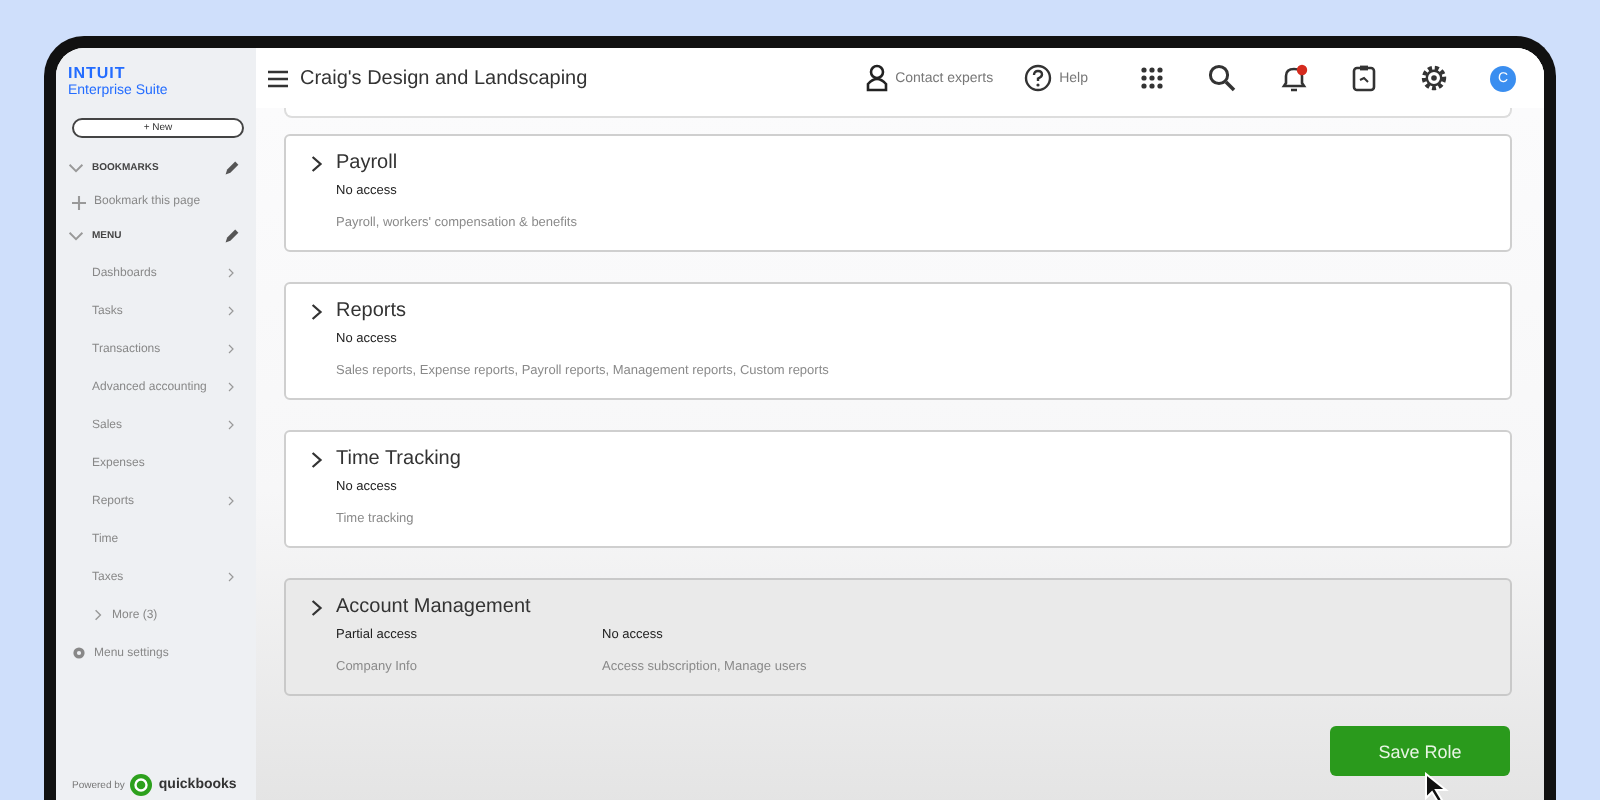 The height and width of the screenshot is (800, 1600). I want to click on chevron-right-icon, so click(98, 615).